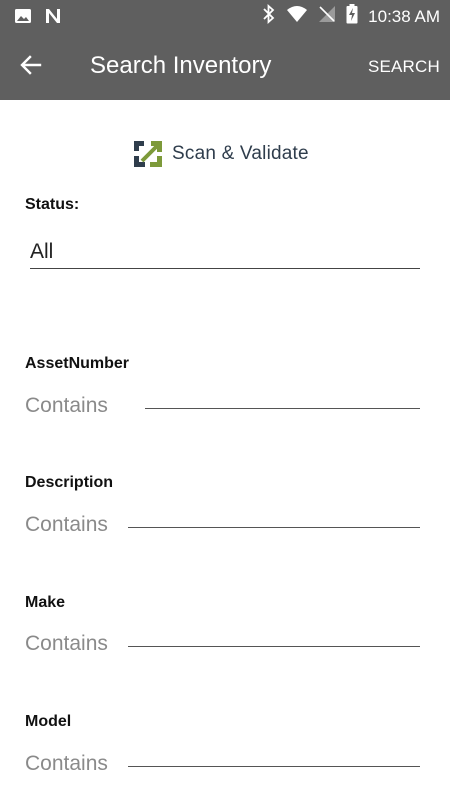  I want to click on scan-validate-logo: Scan & Validate, so click(220, 154).